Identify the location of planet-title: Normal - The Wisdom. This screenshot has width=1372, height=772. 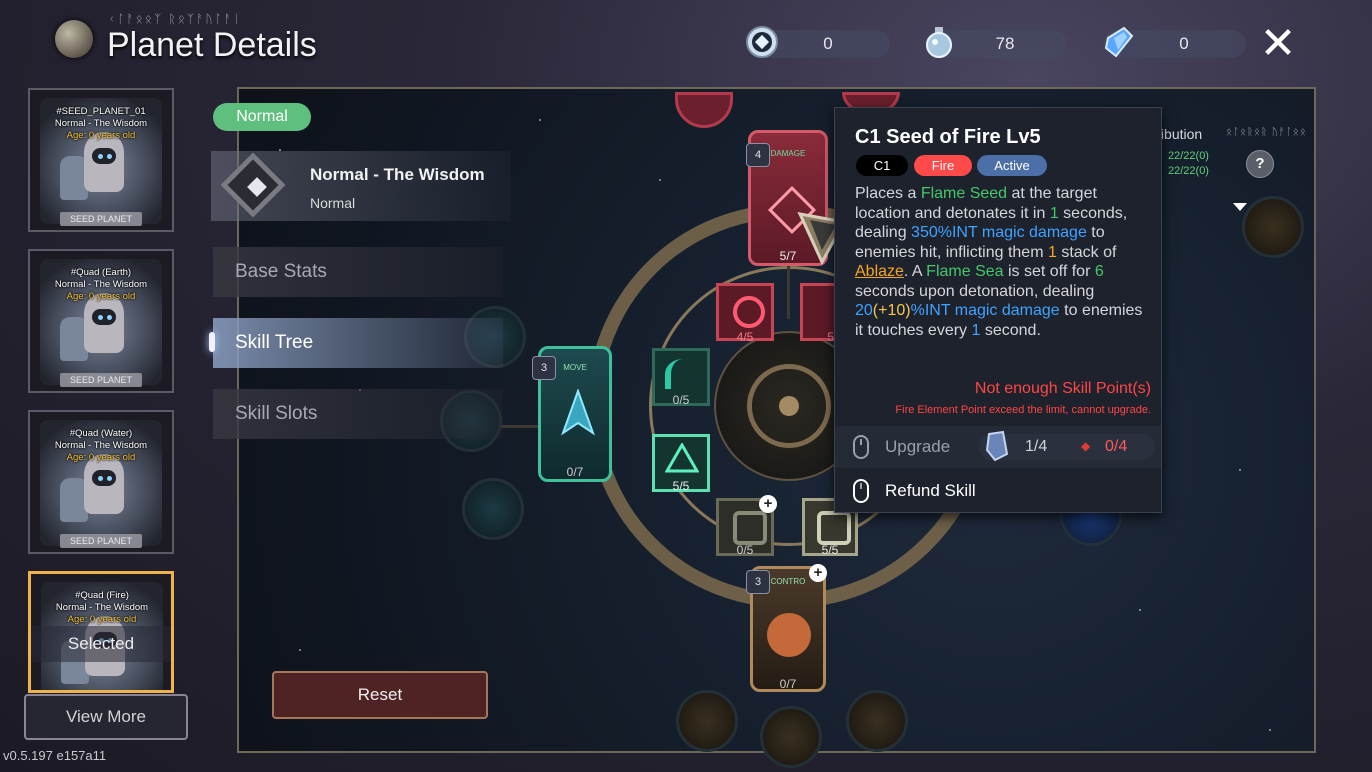
(397, 174).